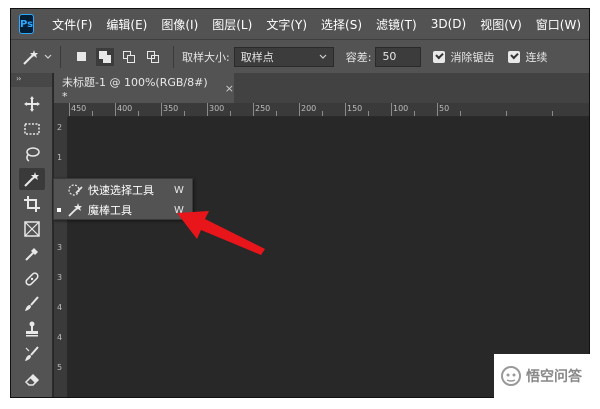  I want to click on move-tool, so click(32, 104).